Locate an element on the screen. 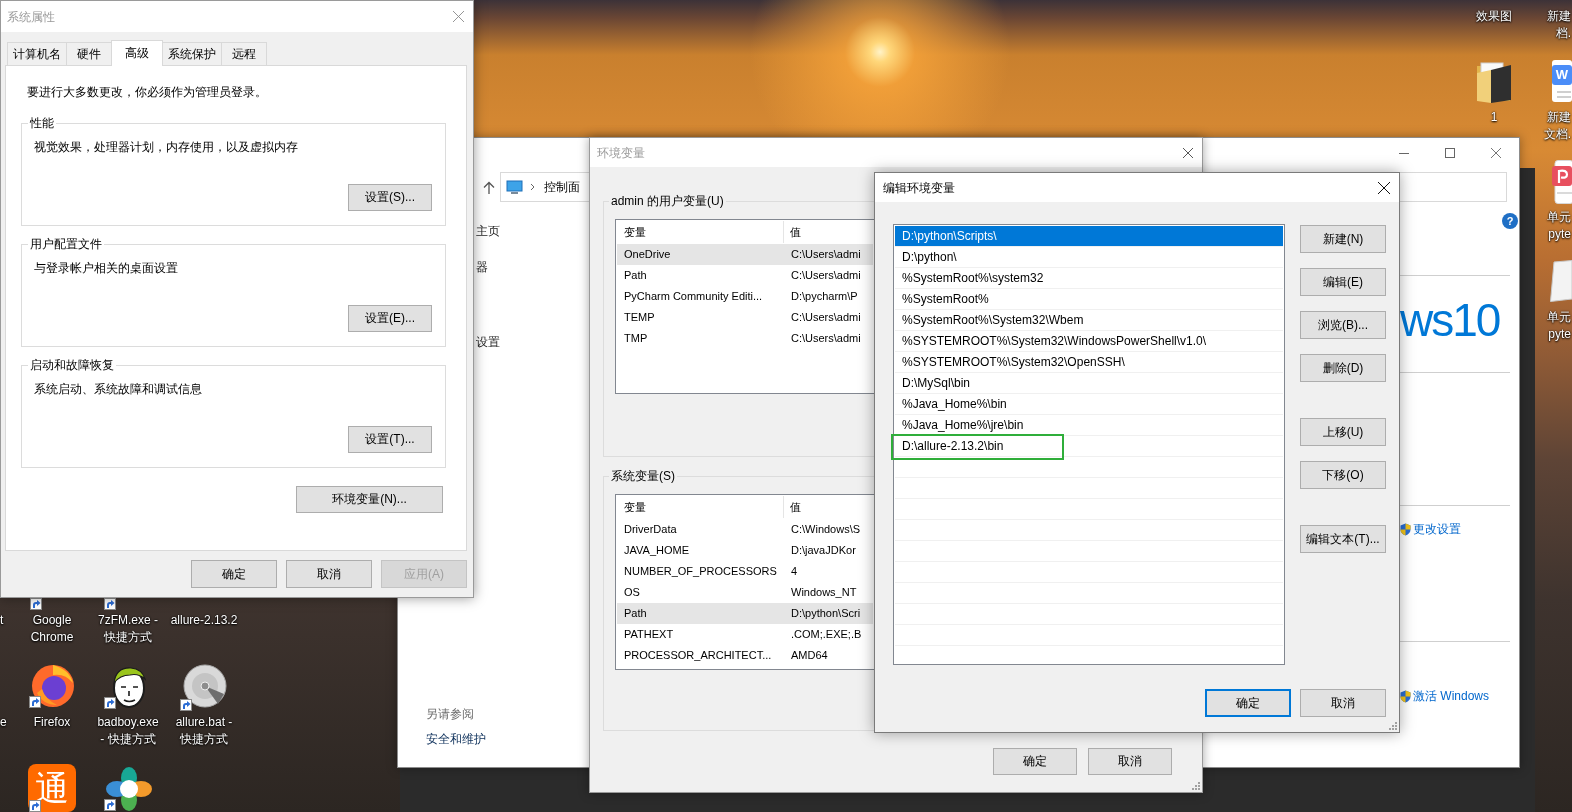  action-button: 下移(O) is located at coordinates (1343, 475).